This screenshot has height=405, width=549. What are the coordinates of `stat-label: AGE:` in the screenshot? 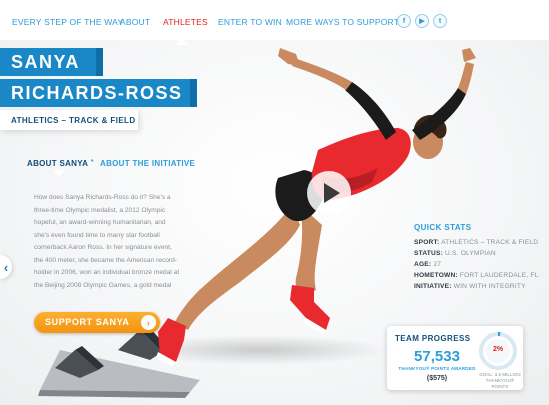 It's located at (423, 264).